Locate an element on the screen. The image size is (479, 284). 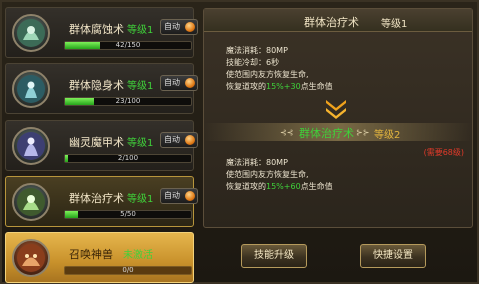
shortcut-settings-button: 快捷设置 is located at coordinates (393, 256).